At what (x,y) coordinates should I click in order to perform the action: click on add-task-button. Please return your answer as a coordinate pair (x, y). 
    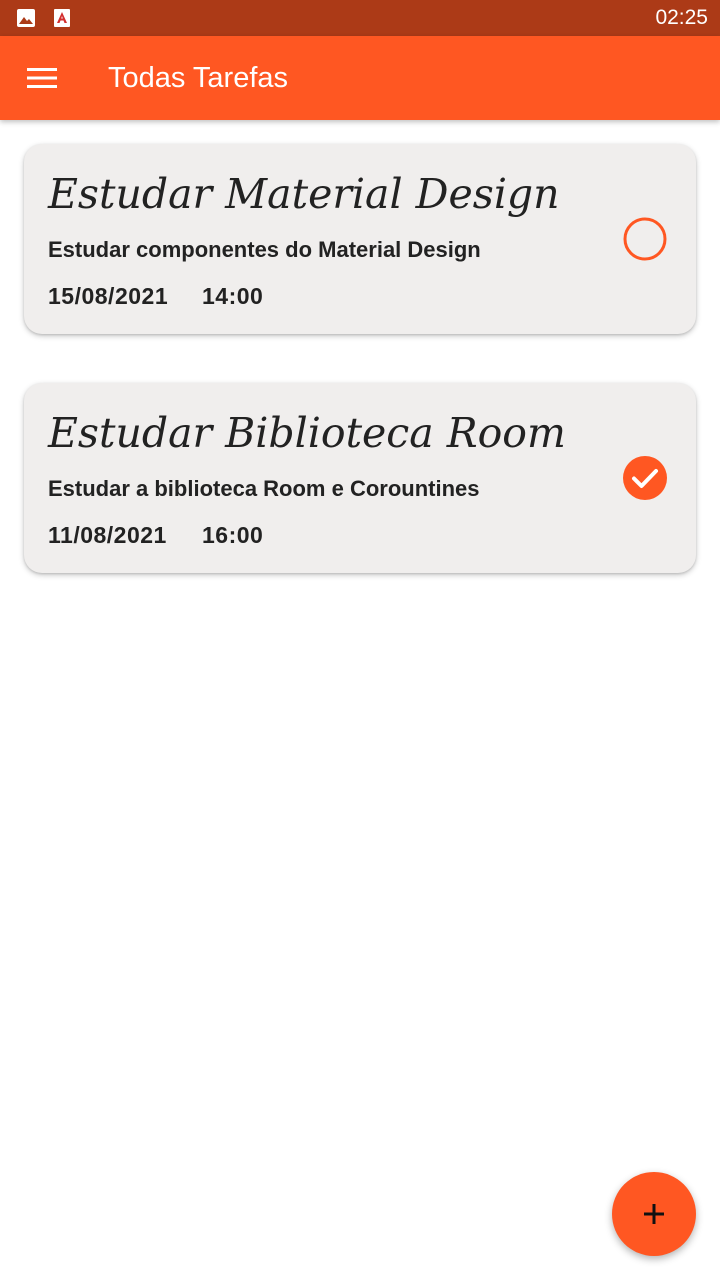
    Looking at the image, I should click on (654, 1214).